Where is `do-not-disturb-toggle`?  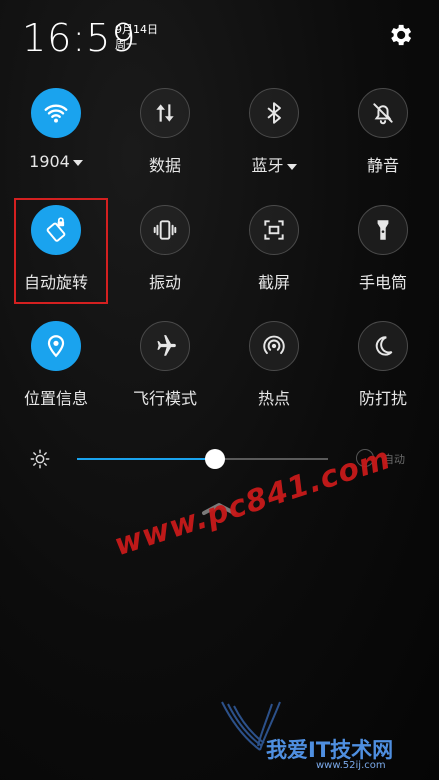
do-not-disturb-toggle is located at coordinates (383, 346).